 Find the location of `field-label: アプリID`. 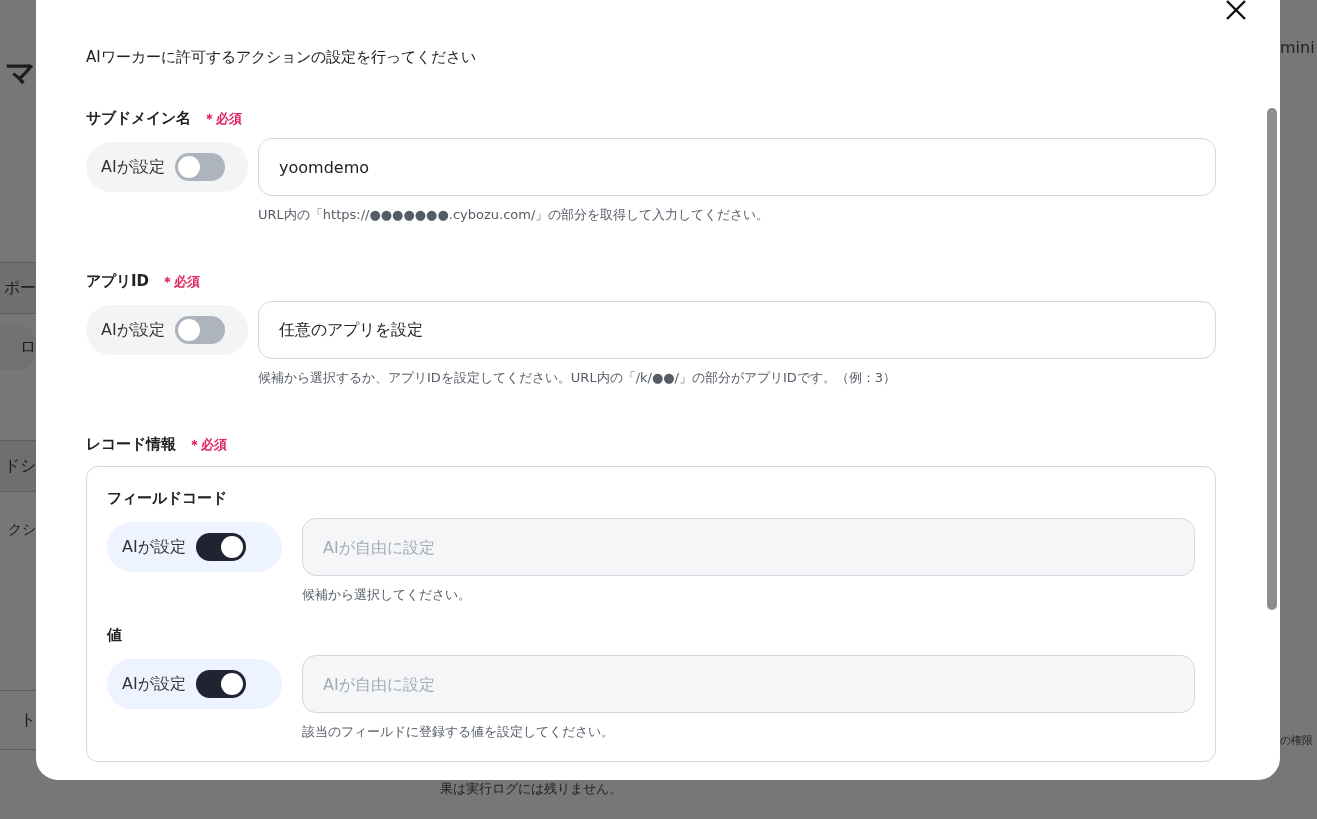

field-label: アプリID is located at coordinates (118, 281).